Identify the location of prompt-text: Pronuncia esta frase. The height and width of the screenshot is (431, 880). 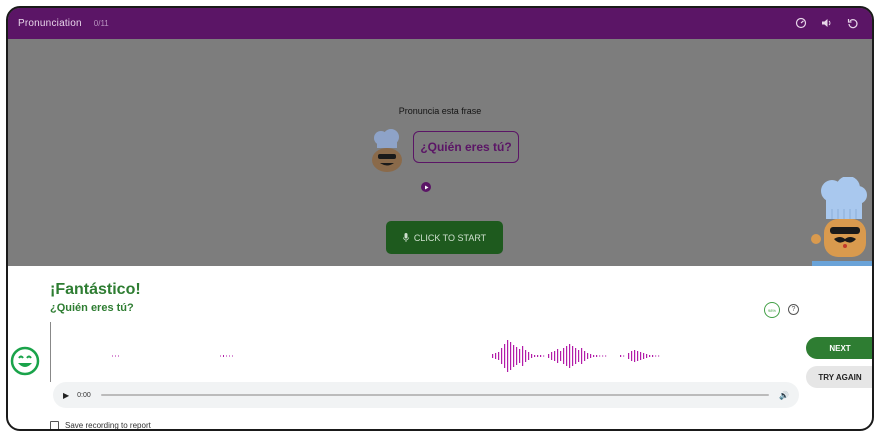
(440, 111).